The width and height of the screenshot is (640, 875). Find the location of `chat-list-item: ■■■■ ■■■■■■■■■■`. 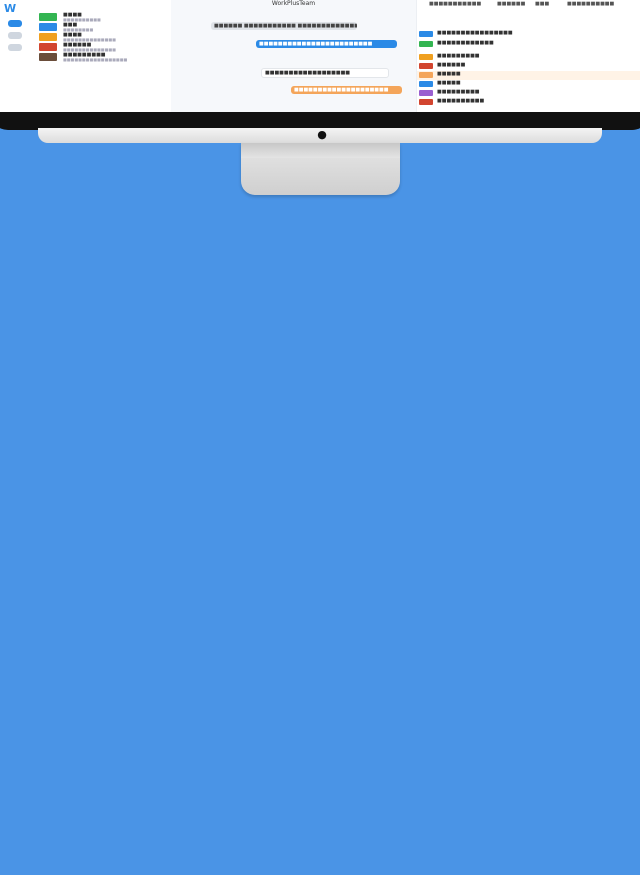

chat-list-item: ■■■■ ■■■■■■■■■■ is located at coordinates (103, 17).